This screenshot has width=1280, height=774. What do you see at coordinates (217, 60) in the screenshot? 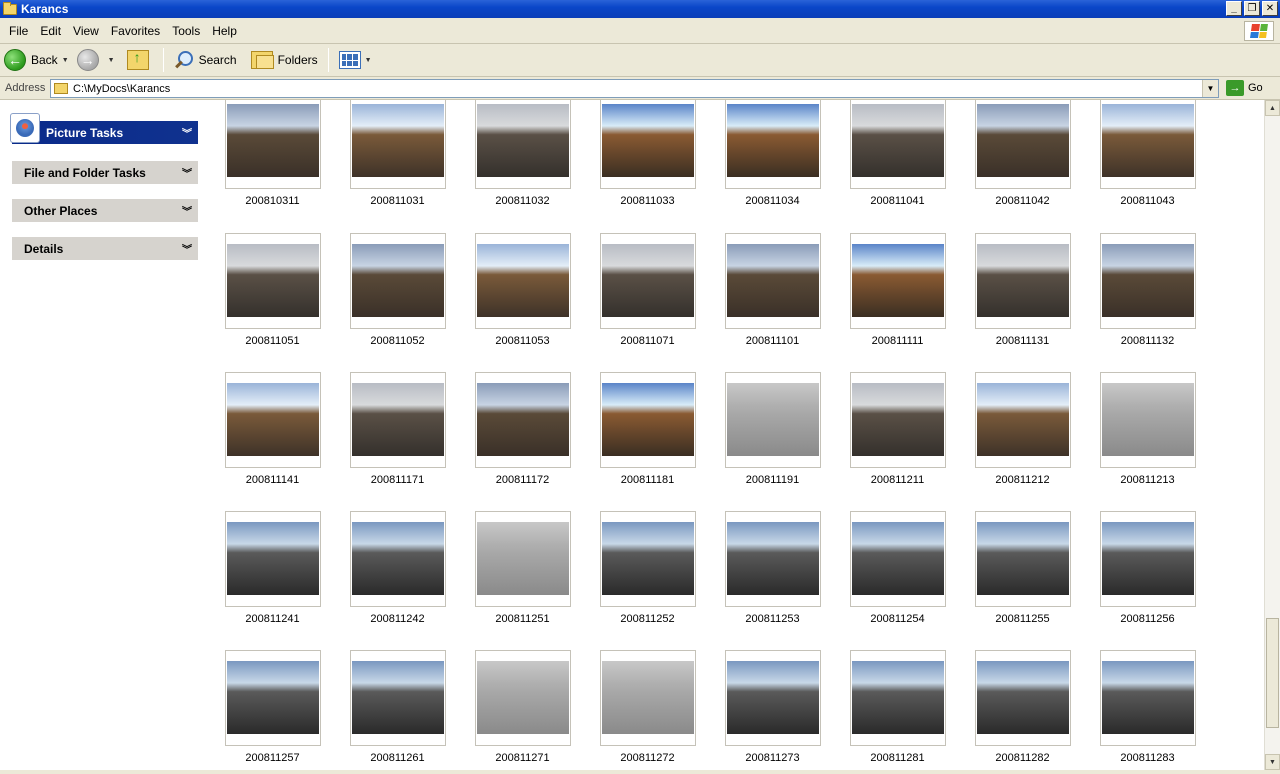
I see `search-label: Search` at bounding box center [217, 60].